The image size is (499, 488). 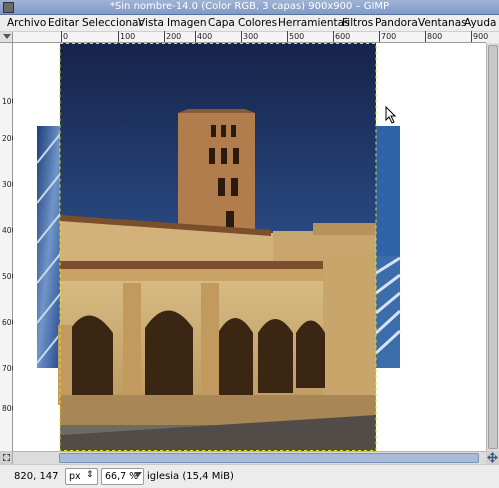 I want to click on zoom-selector: 66,7 %, so click(x=122, y=476).